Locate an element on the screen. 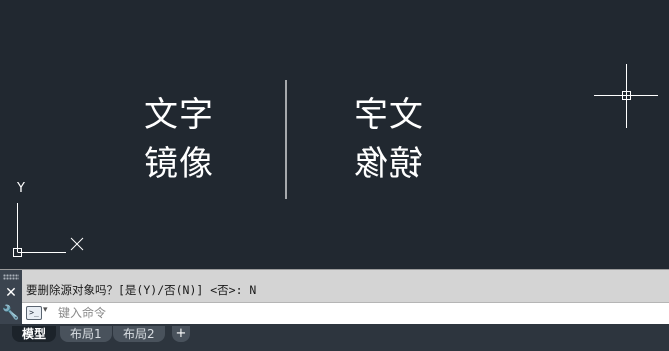  tab-layout2: 布局2 is located at coordinates (139, 334).